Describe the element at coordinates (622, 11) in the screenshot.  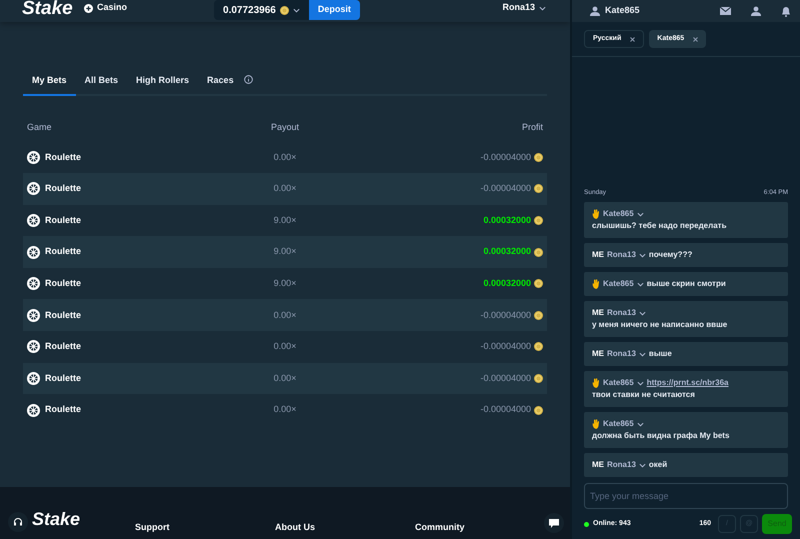
I see `chat-user: Kate865` at that location.